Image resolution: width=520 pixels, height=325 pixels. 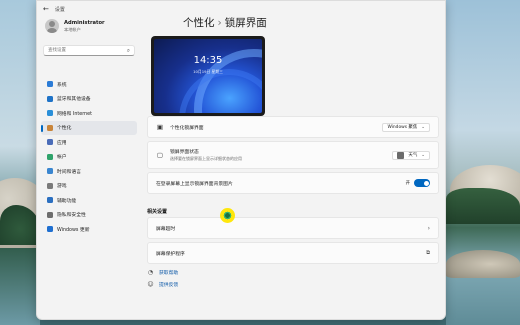 I want to click on system-icon, so click(x=50, y=84).